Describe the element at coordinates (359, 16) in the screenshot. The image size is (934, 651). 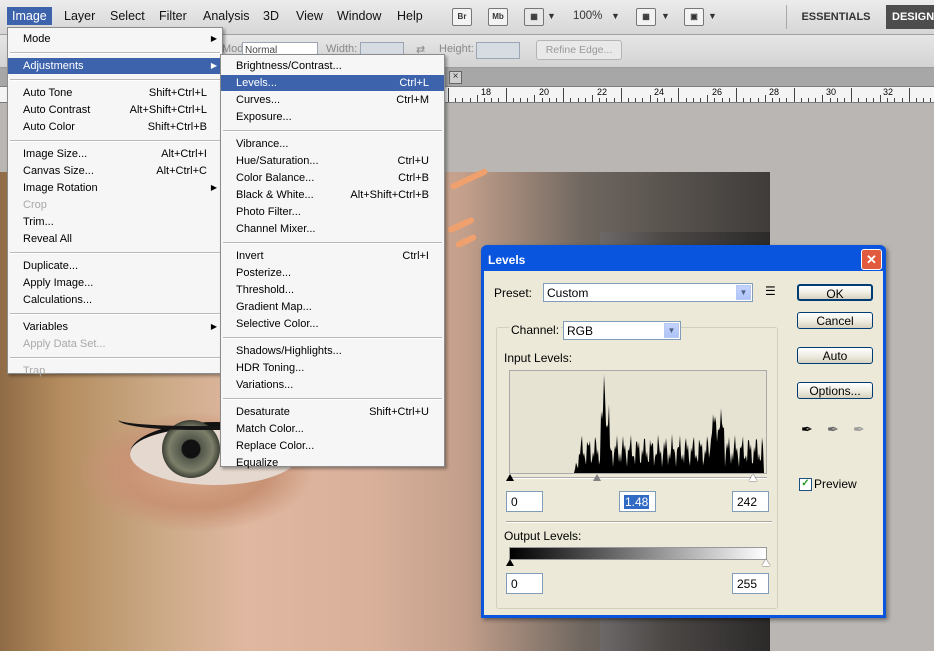
I see `menu-window: Window` at that location.